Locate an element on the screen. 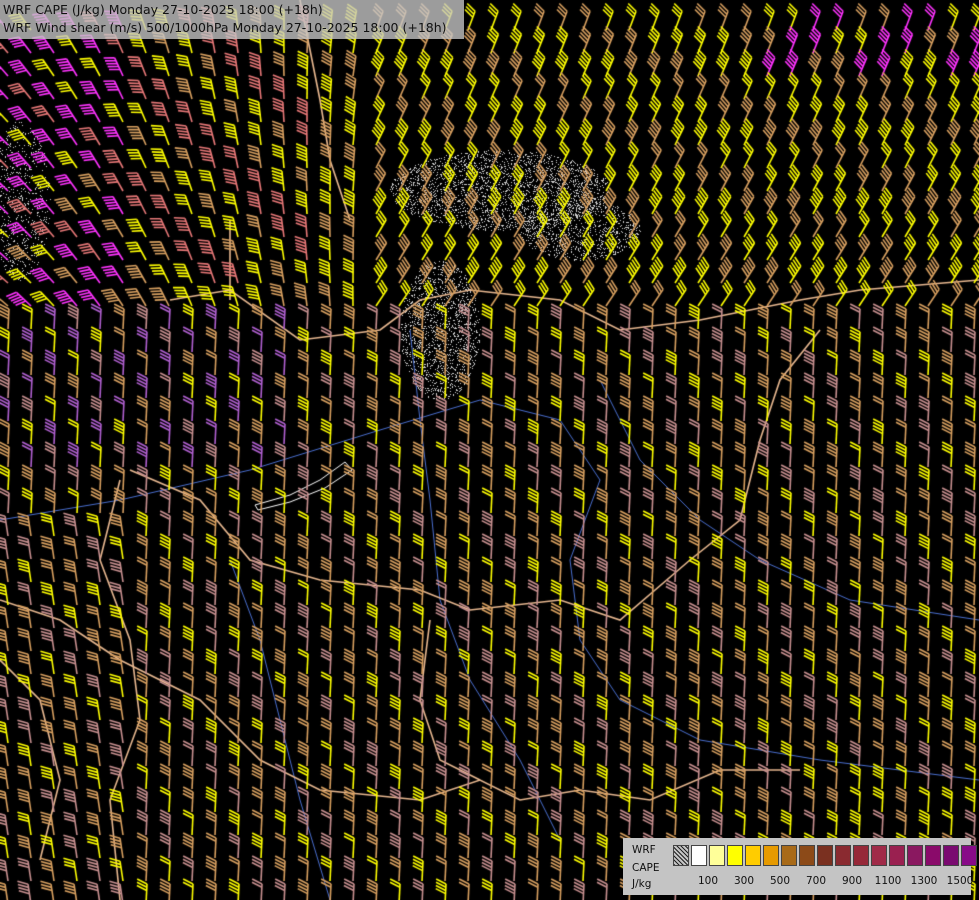 The image size is (979, 900). legend-swatch-nodata is located at coordinates (681, 855).